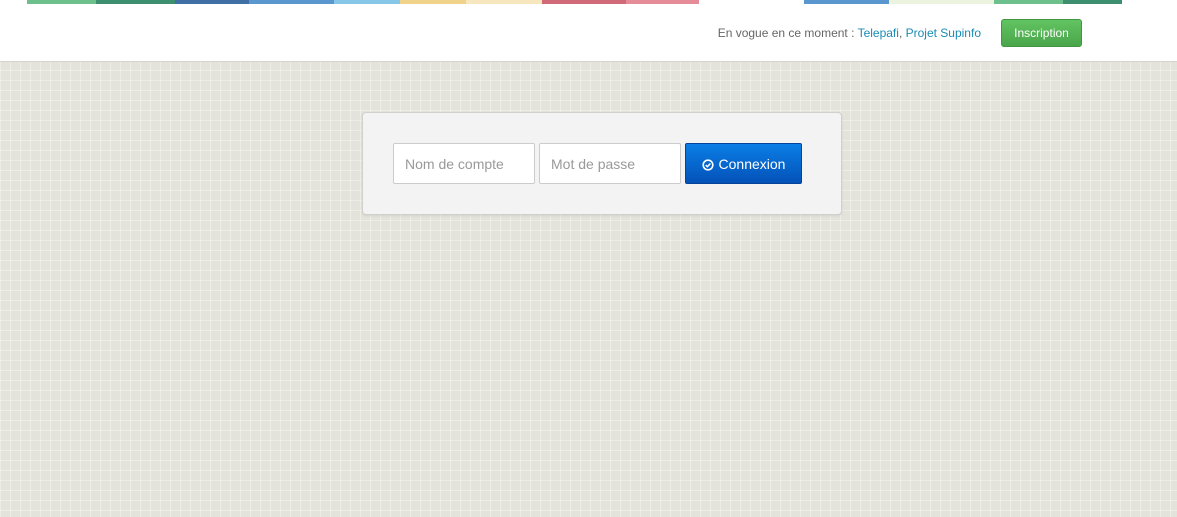  What do you see at coordinates (1041, 33) in the screenshot?
I see `signup-button: Inscription` at bounding box center [1041, 33].